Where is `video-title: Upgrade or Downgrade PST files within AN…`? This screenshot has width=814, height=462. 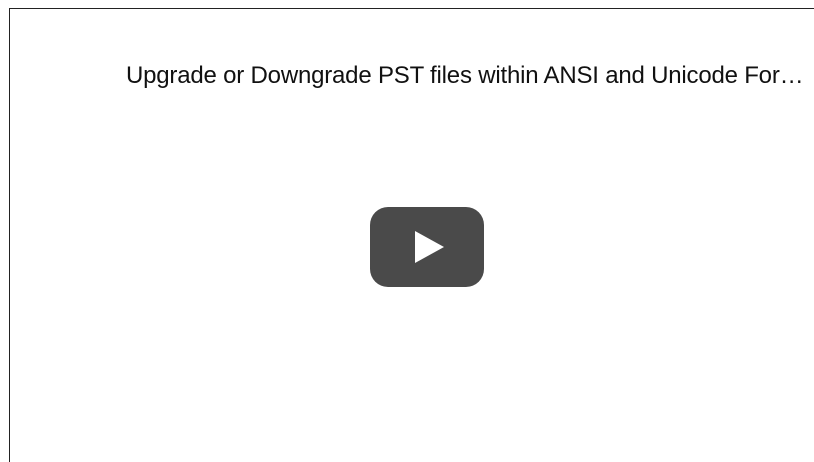
video-title: Upgrade or Downgrade PST files within AN… is located at coordinates (470, 76).